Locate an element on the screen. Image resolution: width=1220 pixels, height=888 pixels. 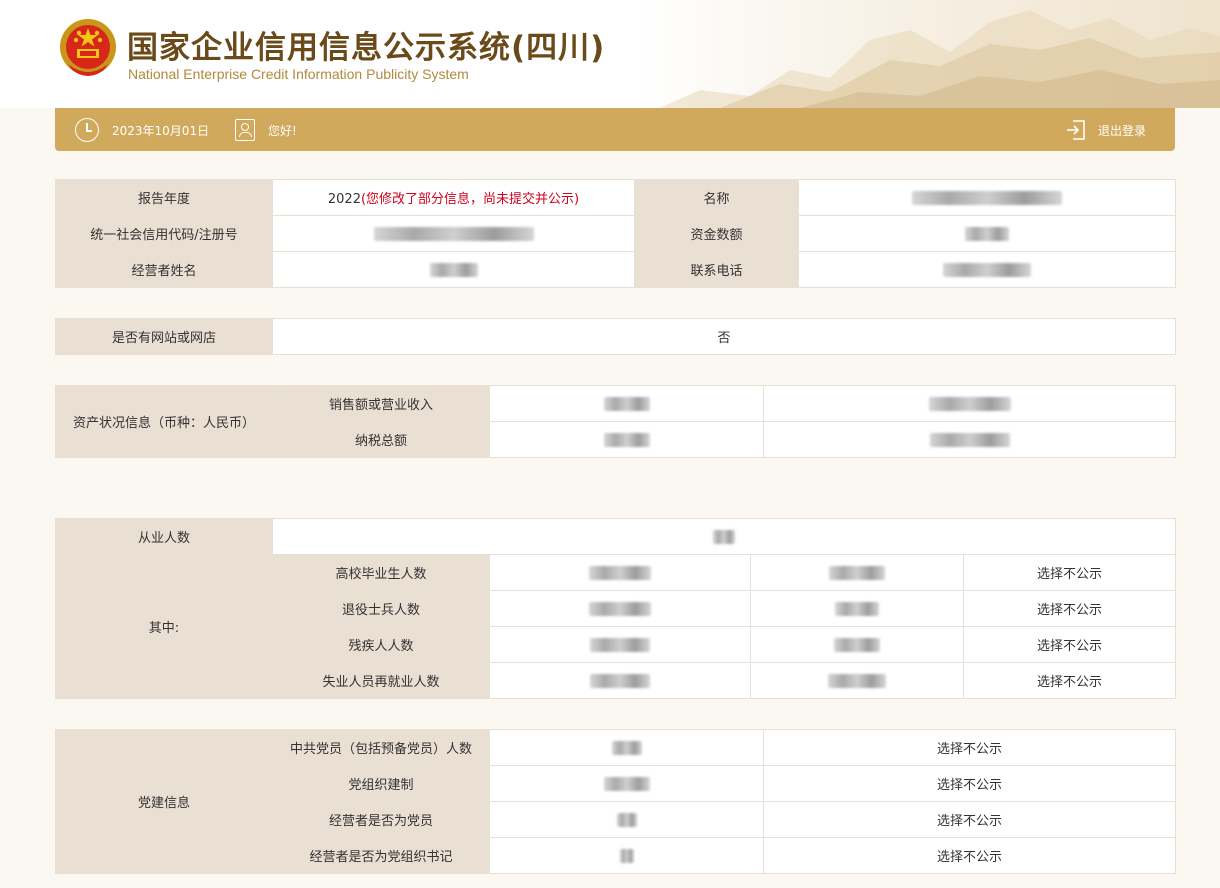
name-value is located at coordinates (987, 197).